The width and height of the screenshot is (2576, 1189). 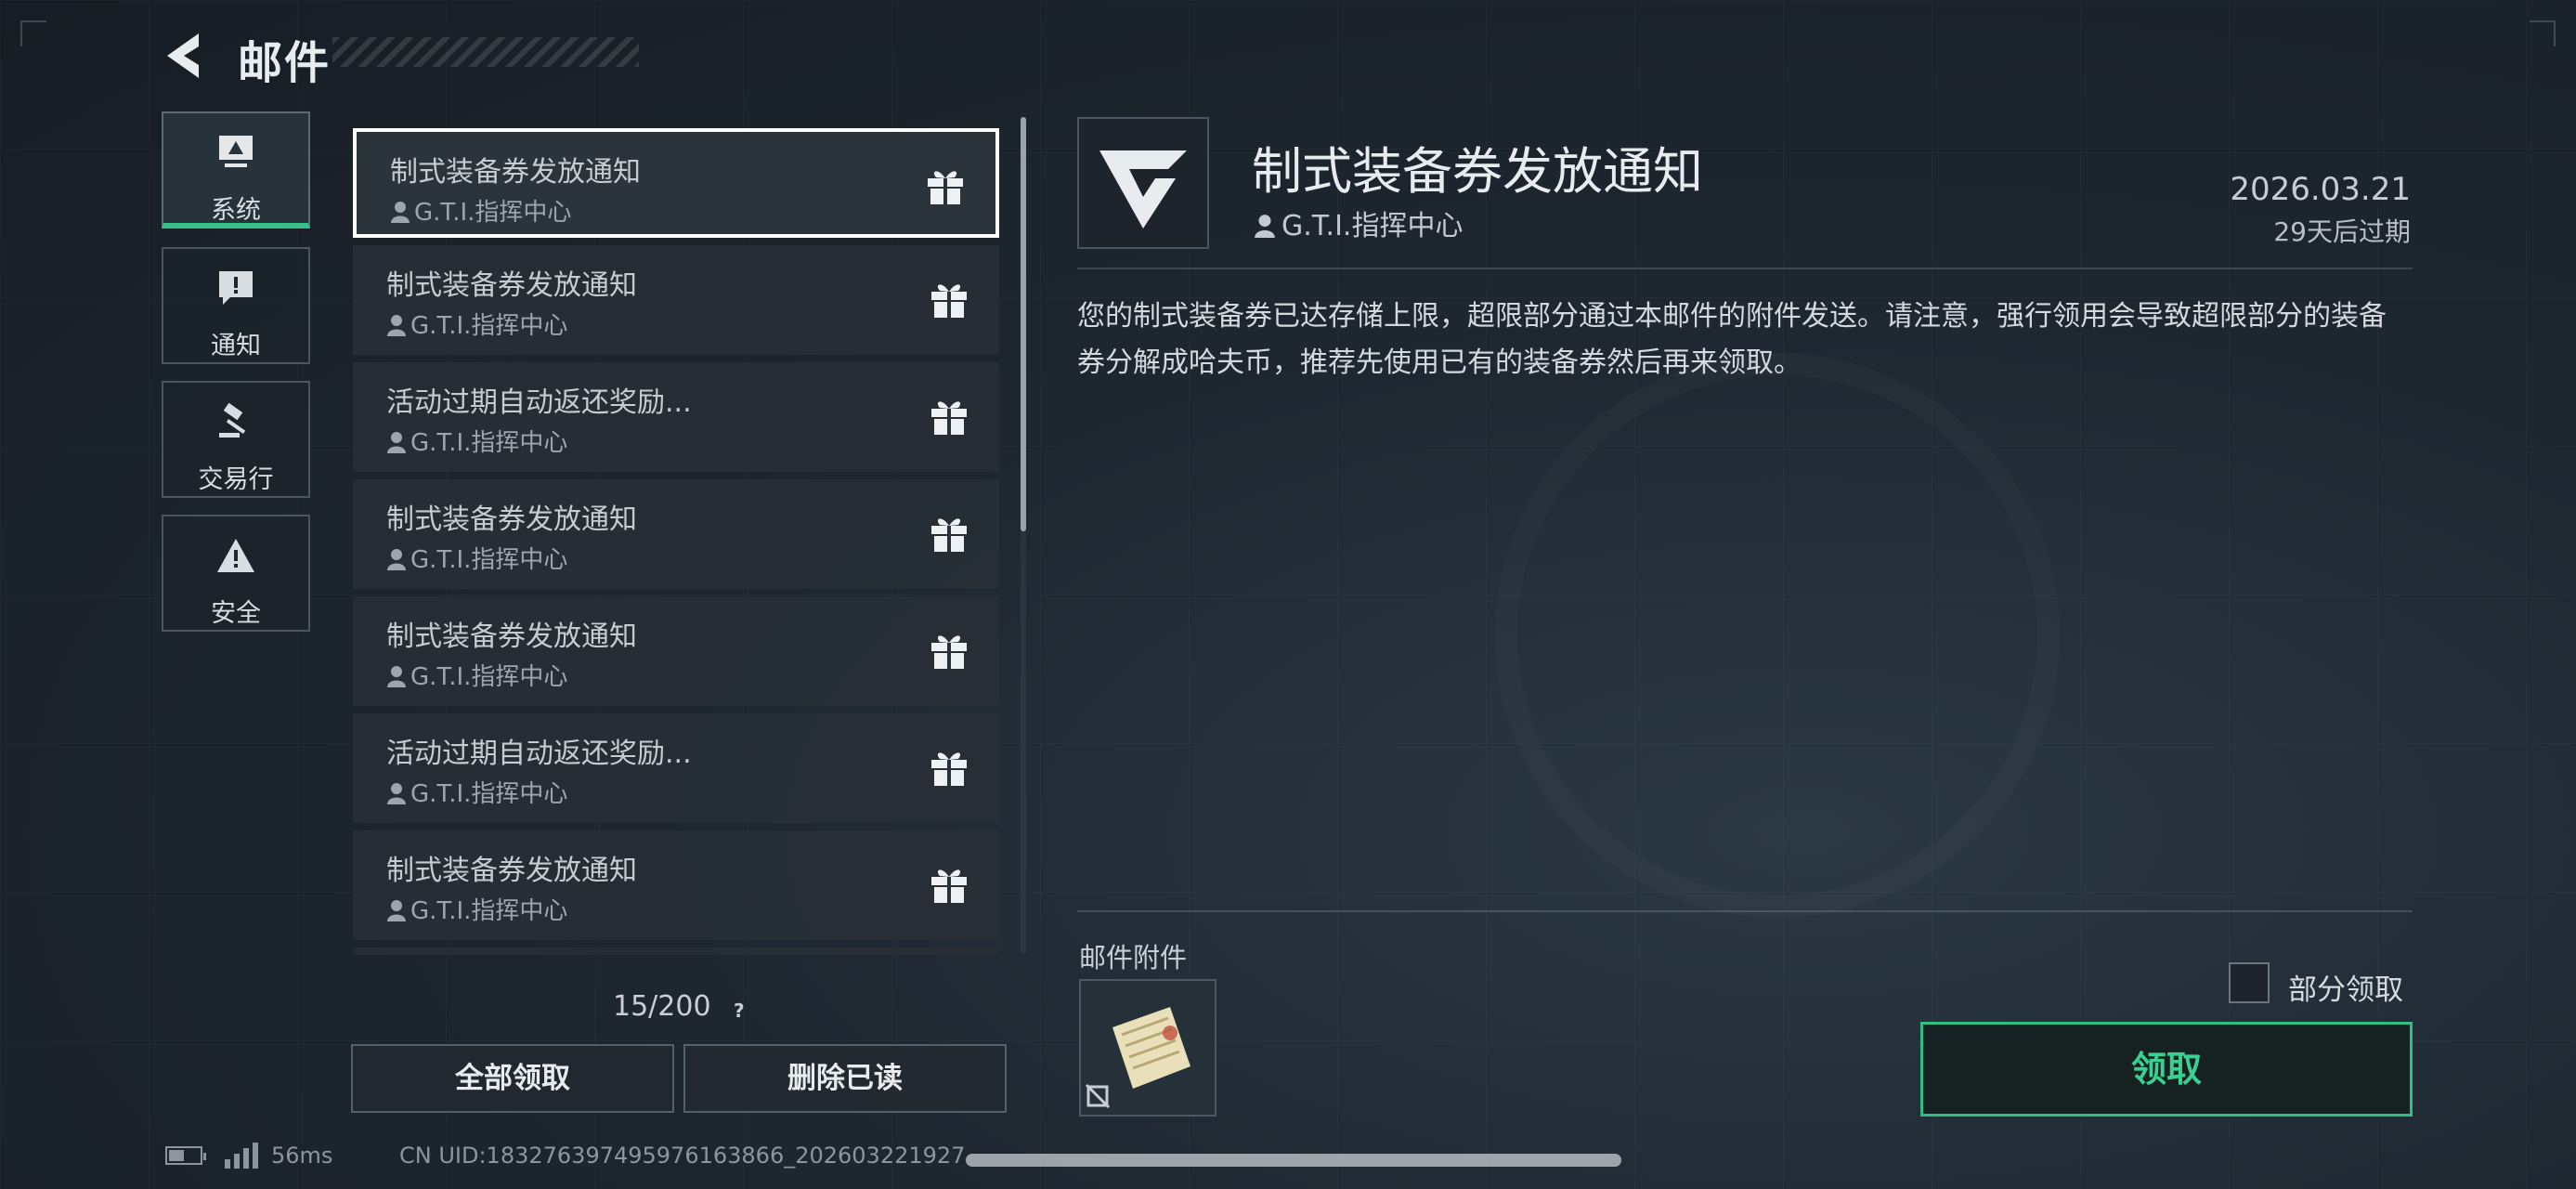 What do you see at coordinates (186, 56) in the screenshot?
I see `back-arrow-icon` at bounding box center [186, 56].